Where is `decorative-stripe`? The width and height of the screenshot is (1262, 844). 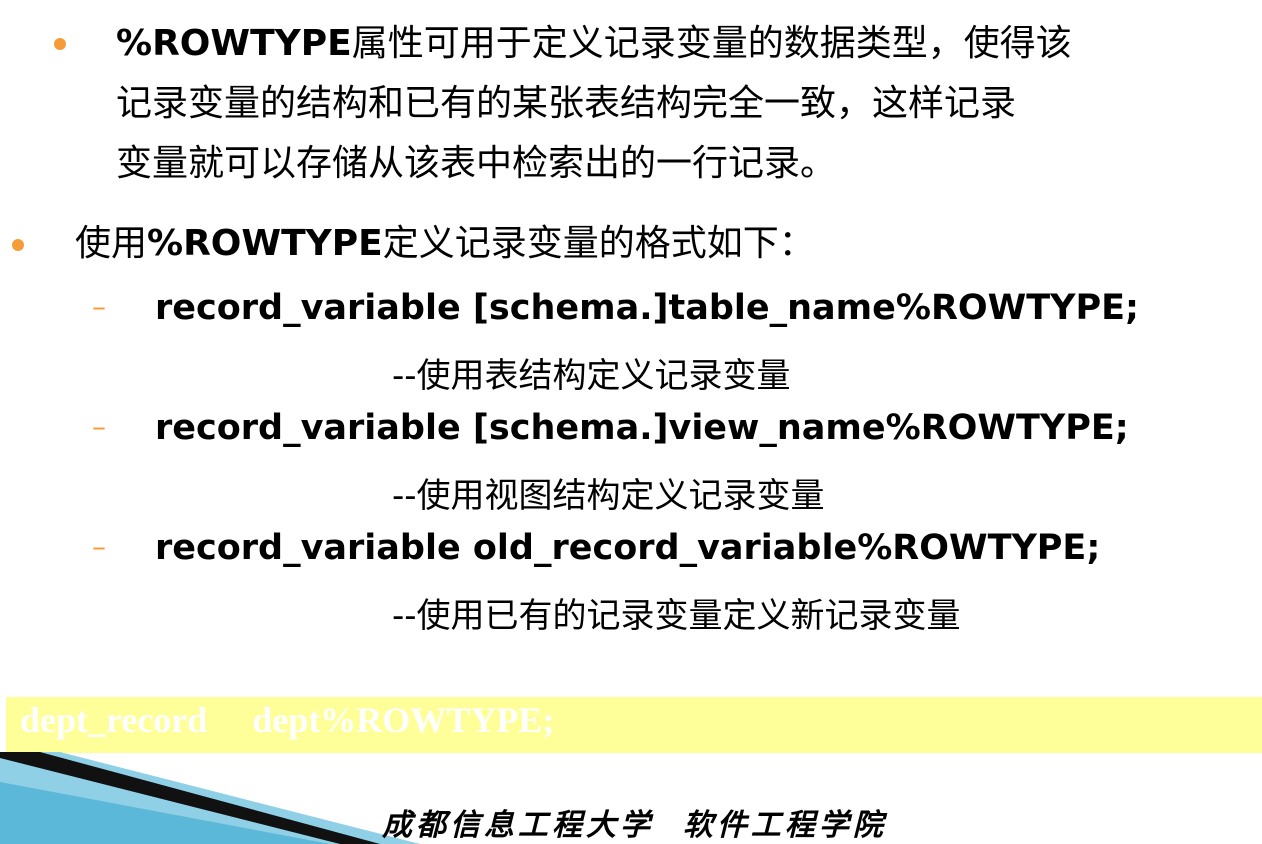
decorative-stripe is located at coordinates (210, 798).